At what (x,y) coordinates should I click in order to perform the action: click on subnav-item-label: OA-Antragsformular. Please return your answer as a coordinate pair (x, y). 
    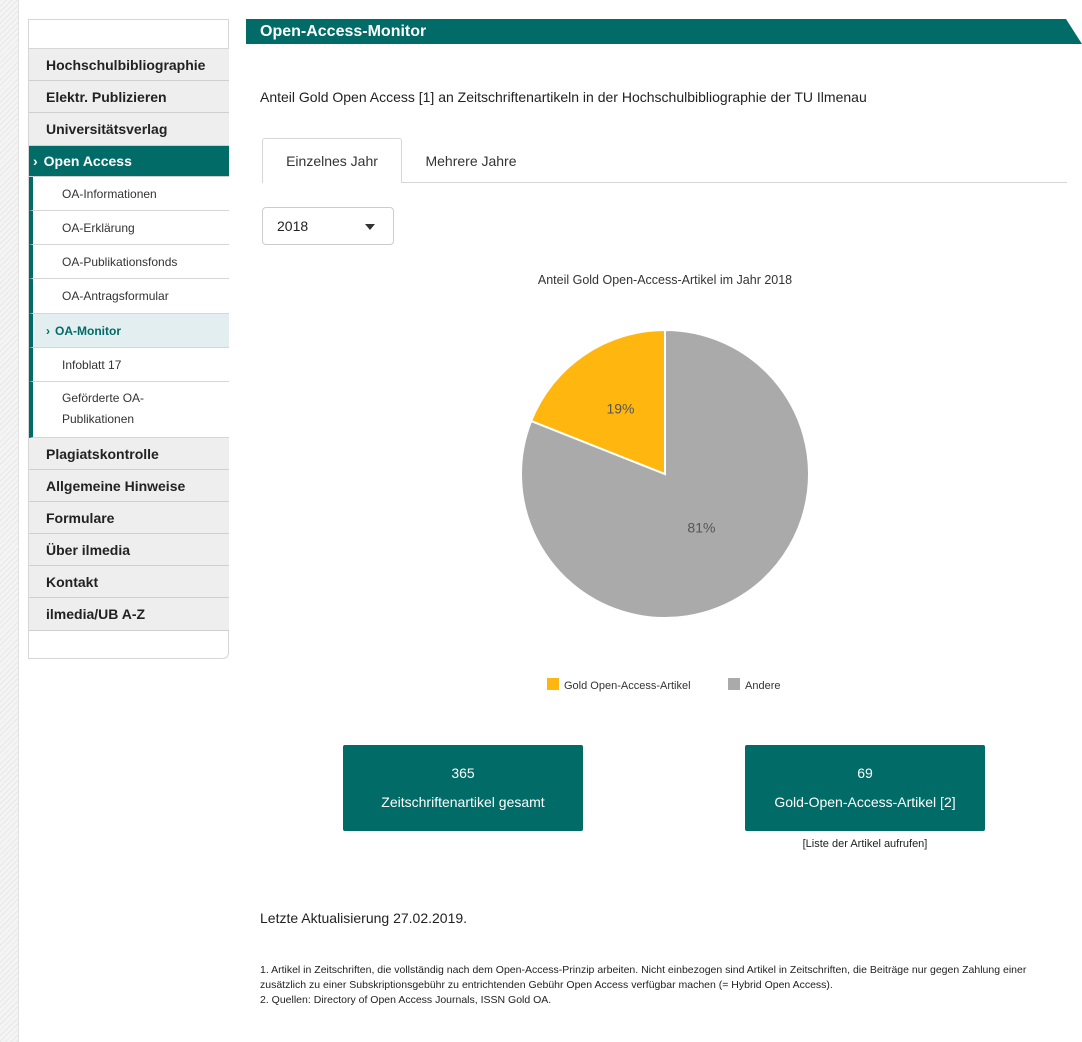
    Looking at the image, I should click on (115, 296).